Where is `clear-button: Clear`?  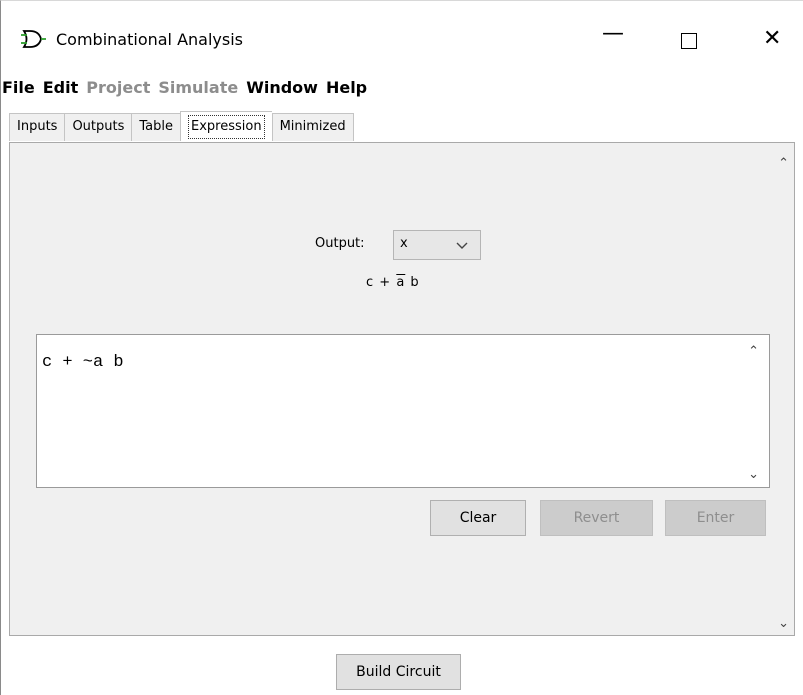
clear-button: Clear is located at coordinates (478, 518).